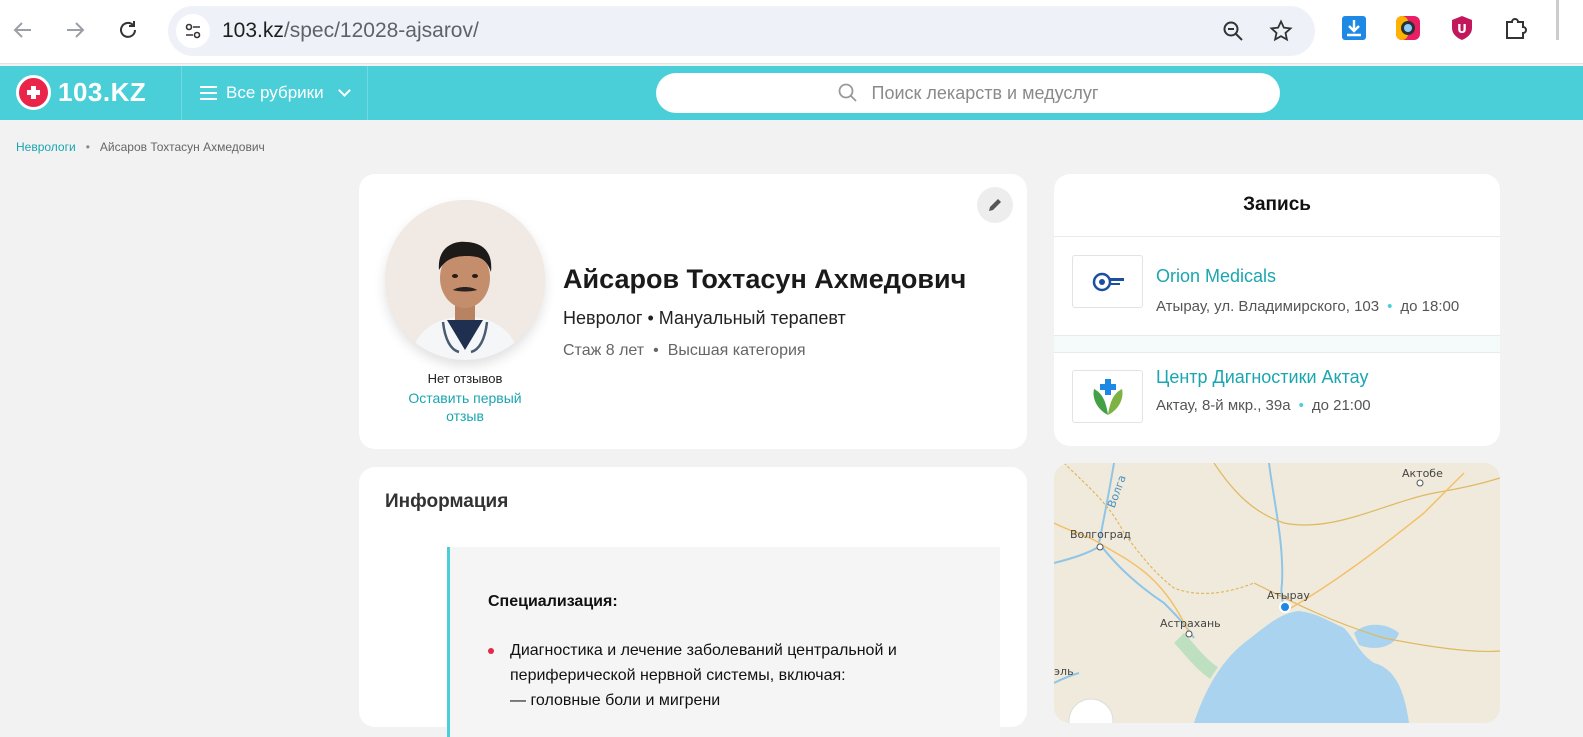 The image size is (1583, 737). What do you see at coordinates (208, 93) in the screenshot?
I see `hamburger-icon` at bounding box center [208, 93].